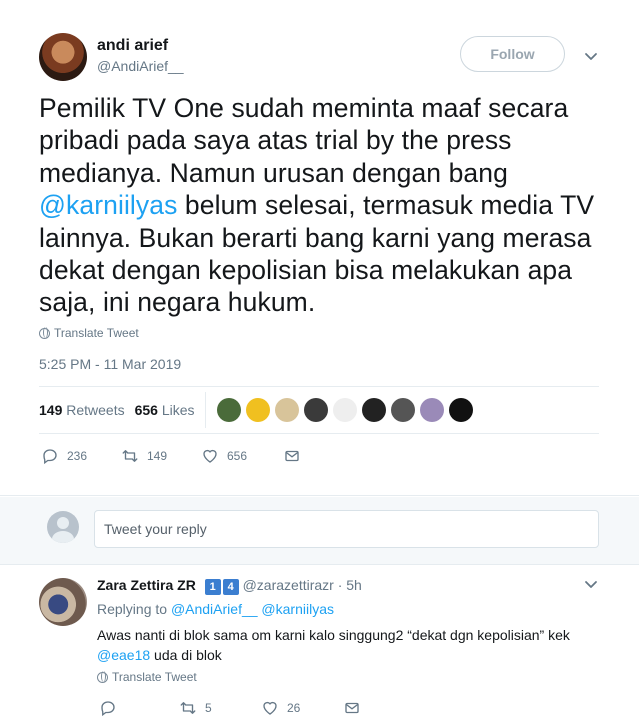 The width and height of the screenshot is (639, 728). I want to click on follow-button: Follow, so click(512, 54).